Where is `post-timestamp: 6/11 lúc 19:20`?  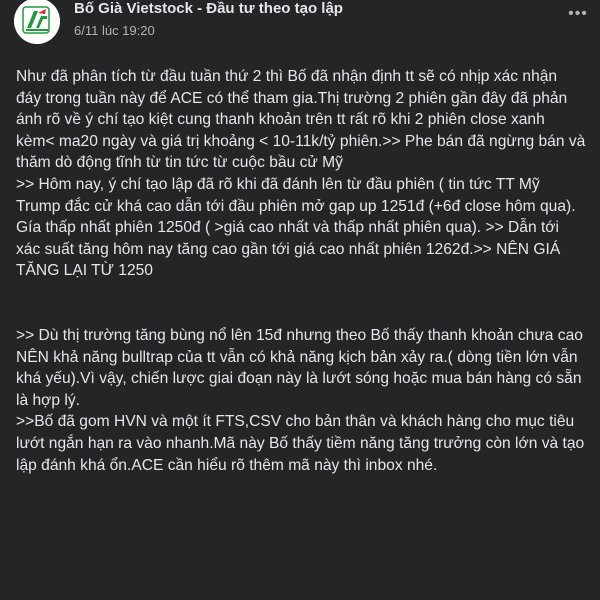
post-timestamp: 6/11 lúc 19:20 is located at coordinates (114, 31).